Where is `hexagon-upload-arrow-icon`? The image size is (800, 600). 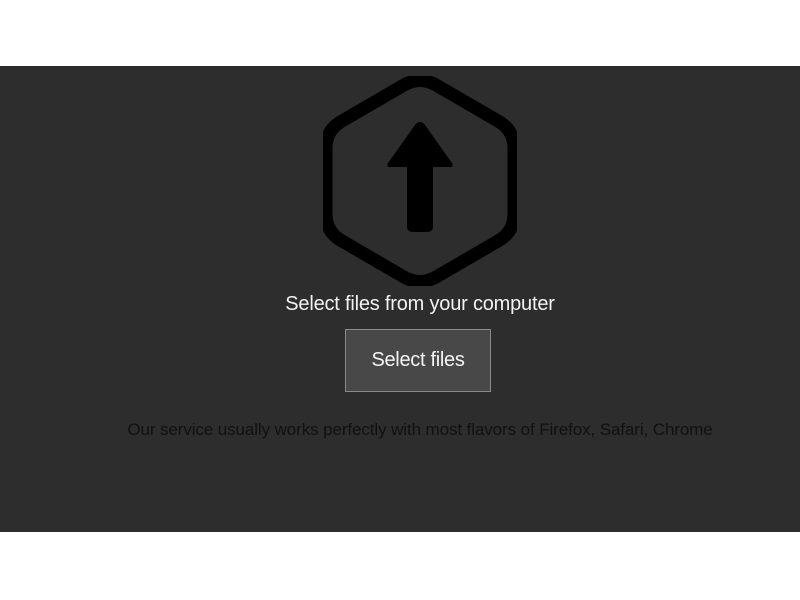 hexagon-upload-arrow-icon is located at coordinates (420, 181).